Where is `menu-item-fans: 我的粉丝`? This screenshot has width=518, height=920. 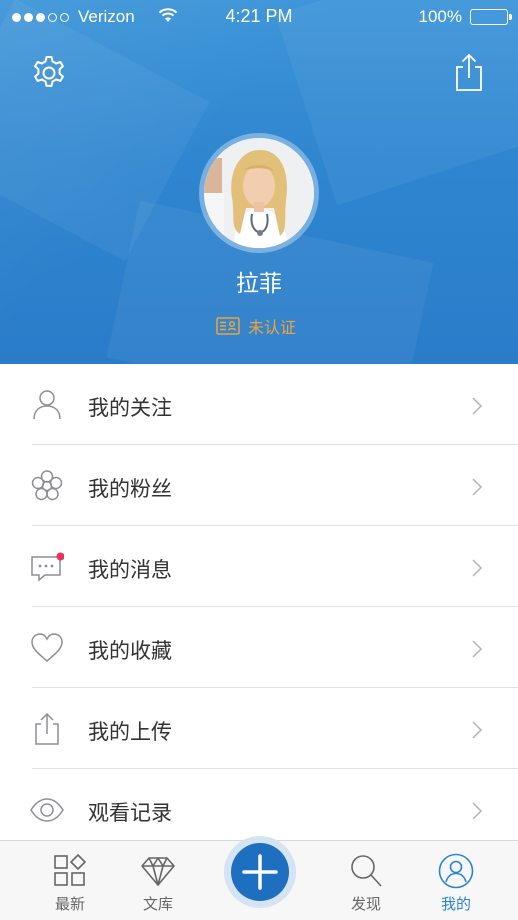 menu-item-fans: 我的粉丝 is located at coordinates (259, 485).